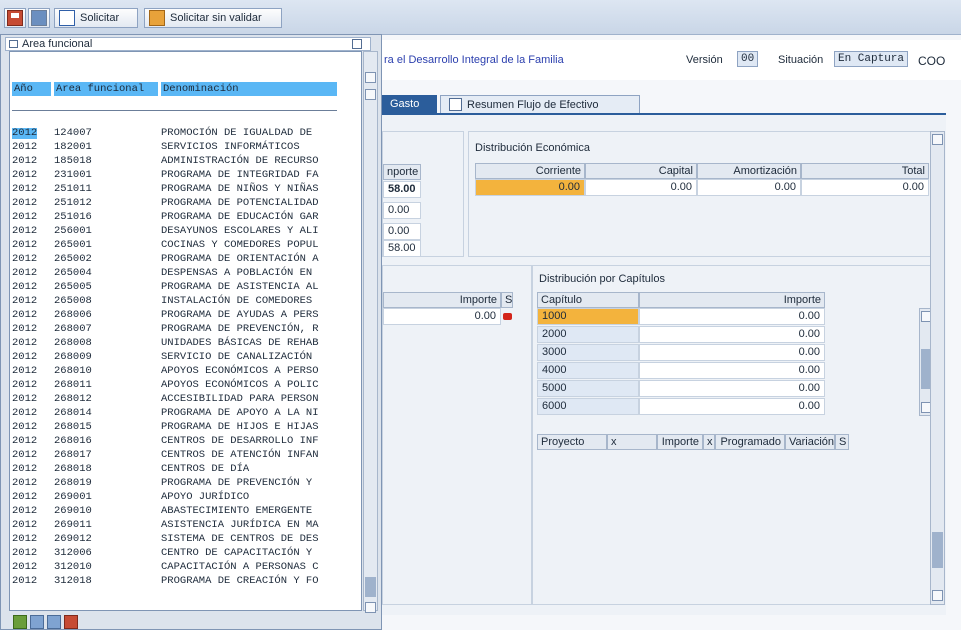 This screenshot has height=630, width=961. Describe the element at coordinates (480, 17) in the screenshot. I see `application-toolbar: Solicitar Solicitar sin validar` at that location.